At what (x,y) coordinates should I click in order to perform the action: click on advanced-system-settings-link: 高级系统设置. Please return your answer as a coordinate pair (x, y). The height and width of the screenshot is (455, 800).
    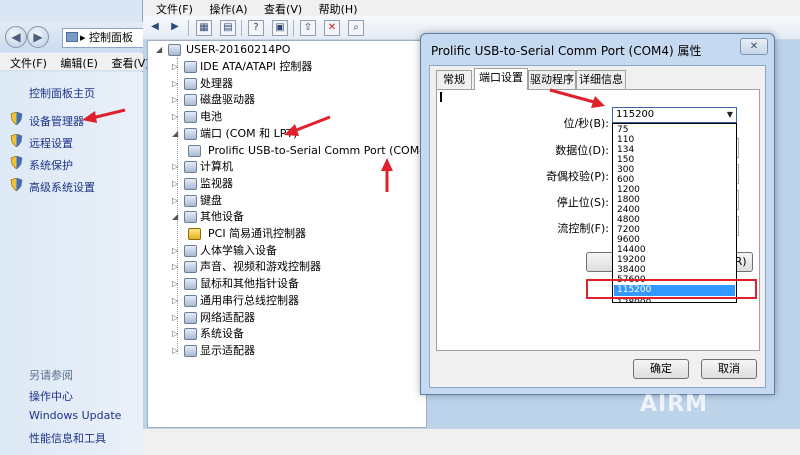
    Looking at the image, I should click on (62, 187).